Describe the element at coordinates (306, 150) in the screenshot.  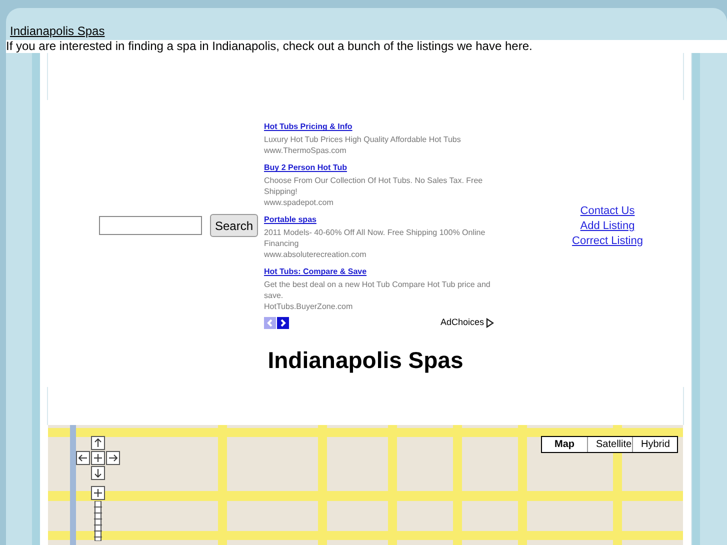
I see `ad-url: www.ThermoSpas.com` at that location.